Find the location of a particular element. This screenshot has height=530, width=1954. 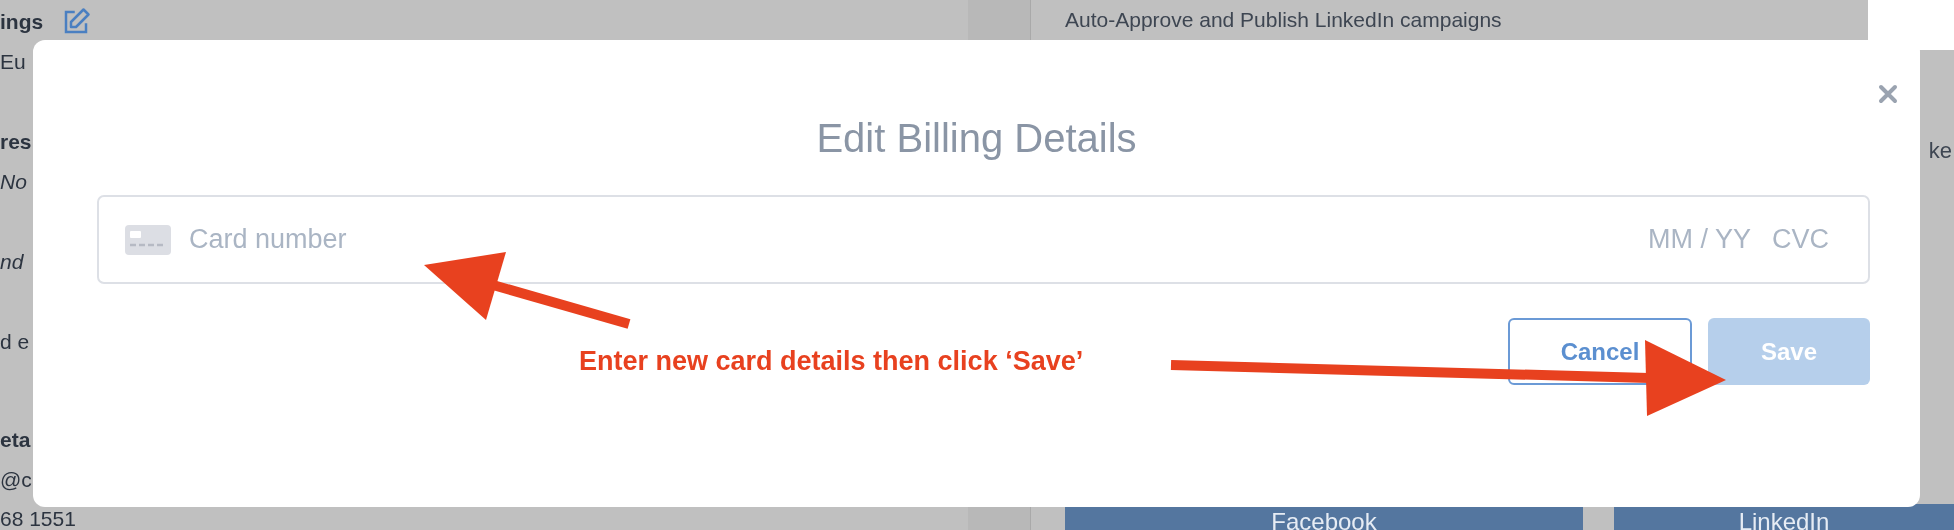

section-heading: eta is located at coordinates (15, 440).